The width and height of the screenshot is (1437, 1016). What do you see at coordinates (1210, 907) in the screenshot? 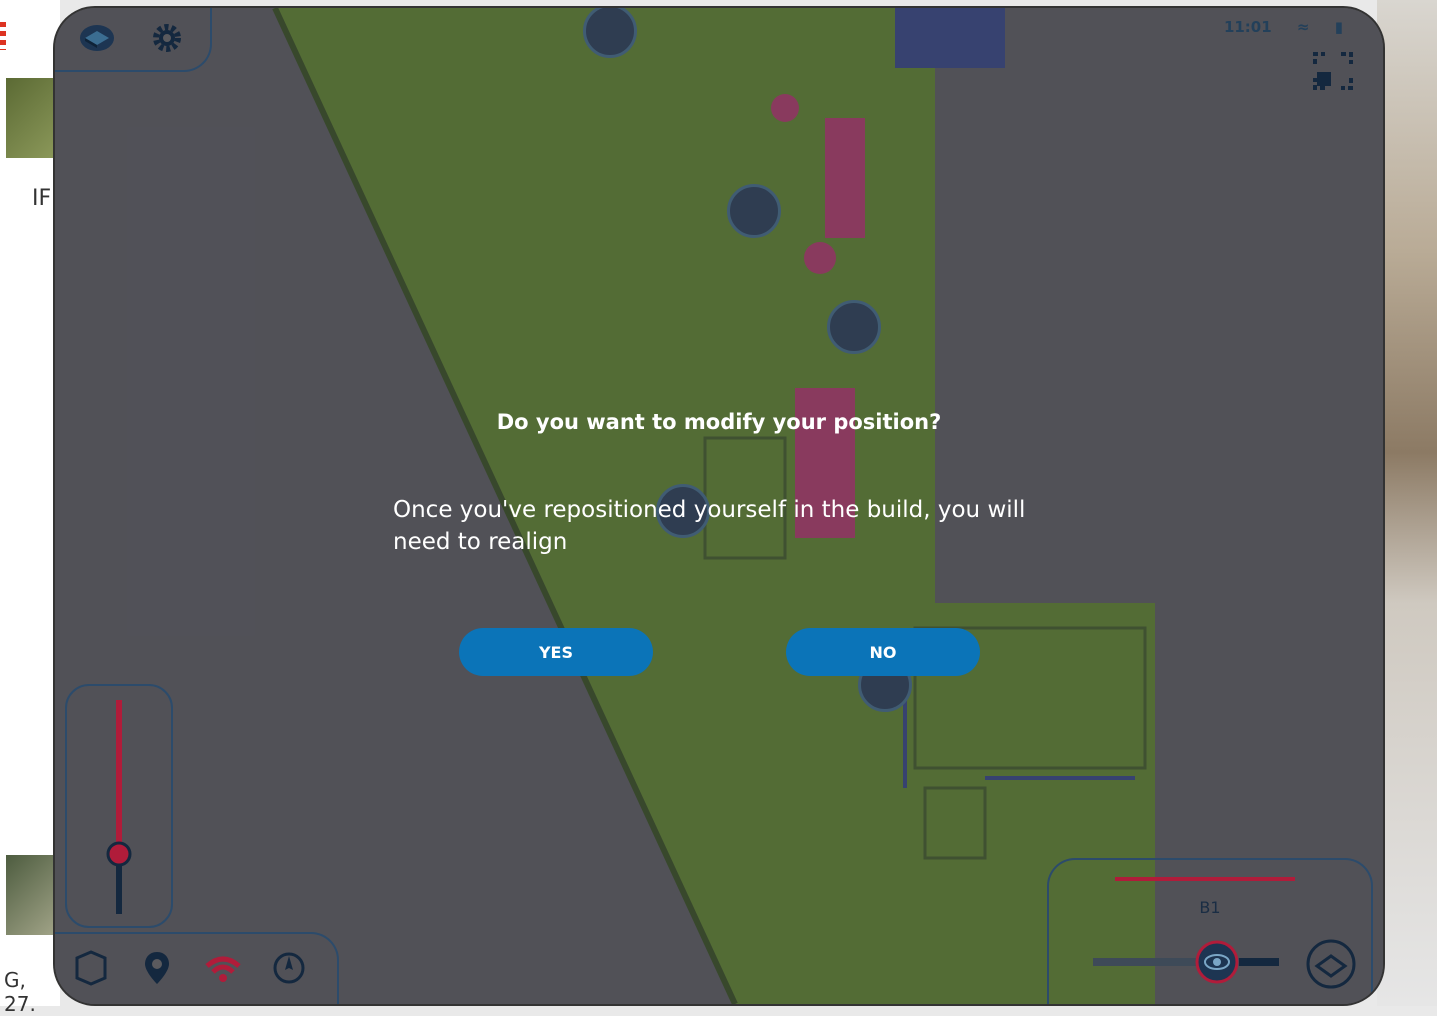
I see `floor-label: B1` at bounding box center [1210, 907].